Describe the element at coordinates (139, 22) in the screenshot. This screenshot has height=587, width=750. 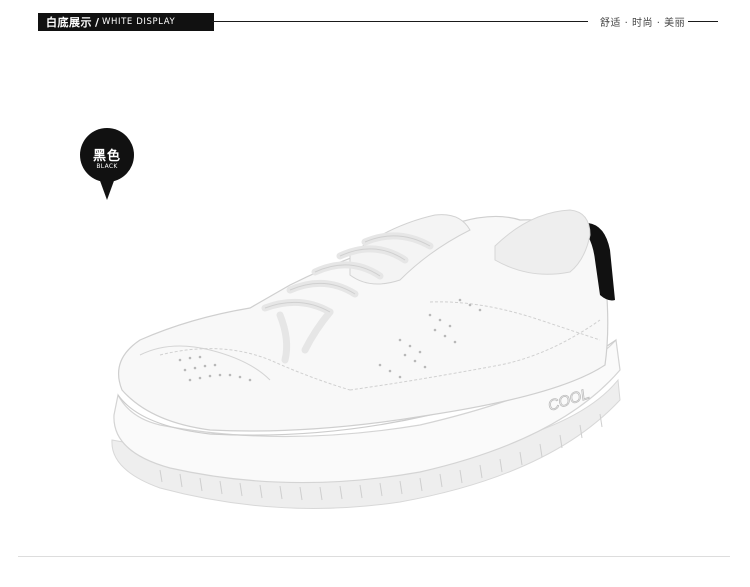
I see `section-tag-en: WHITE DISPLAY` at that location.